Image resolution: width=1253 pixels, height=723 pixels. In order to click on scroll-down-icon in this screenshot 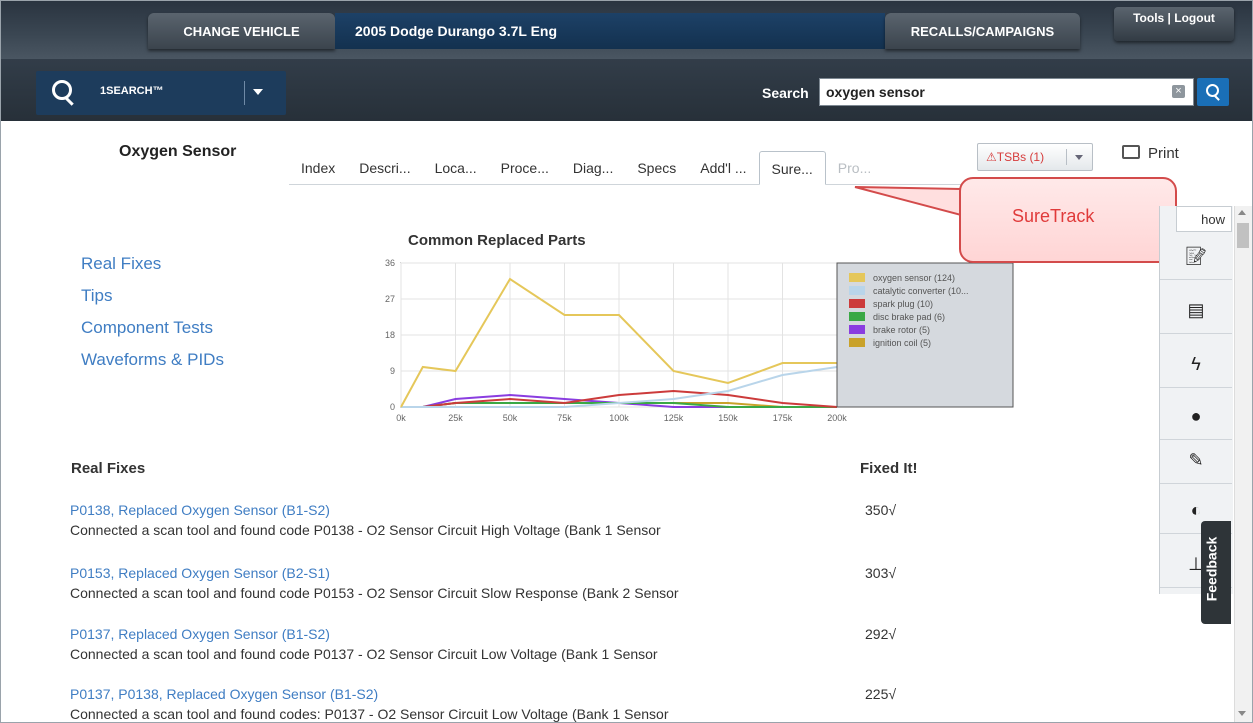, I will do `click(1242, 713)`.